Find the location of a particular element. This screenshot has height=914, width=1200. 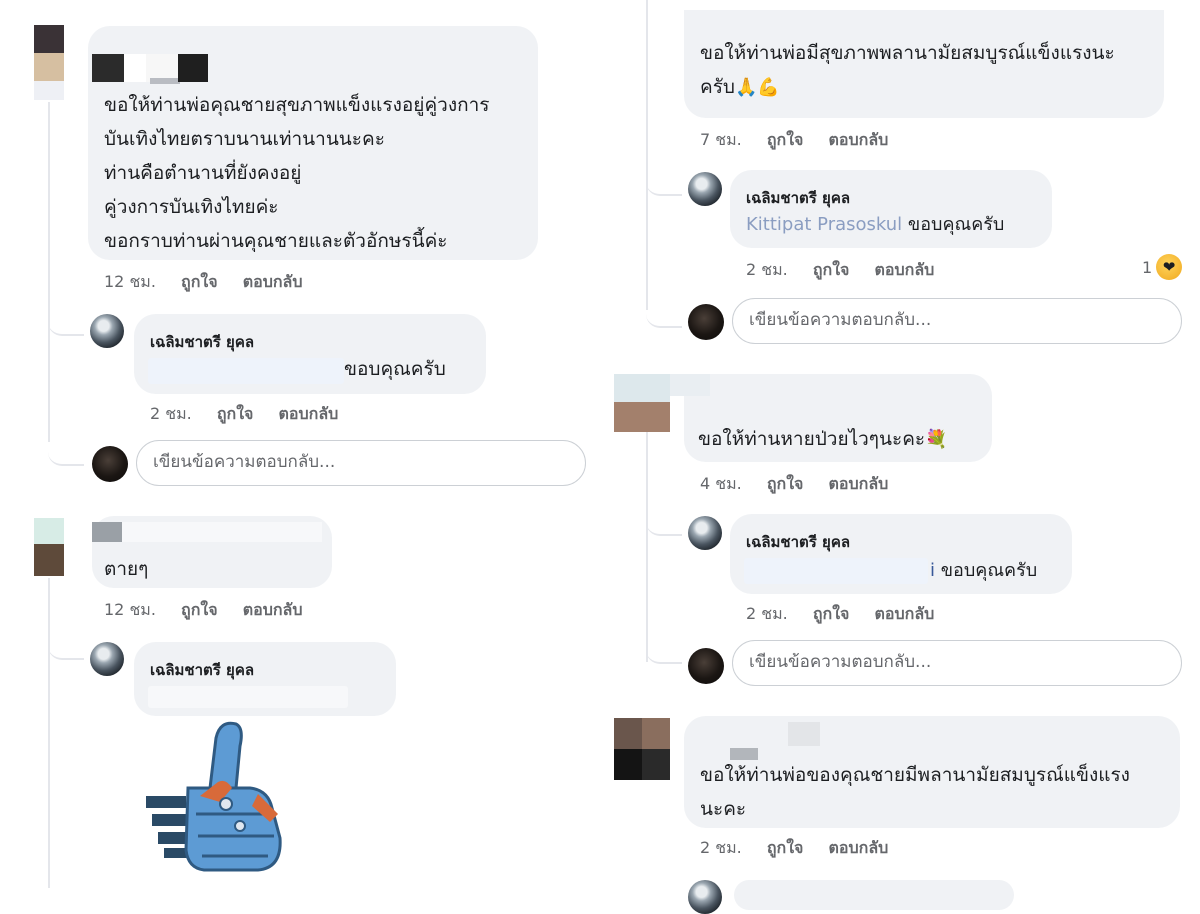

praying-hands-icon: 🙏💪 is located at coordinates (757, 87).